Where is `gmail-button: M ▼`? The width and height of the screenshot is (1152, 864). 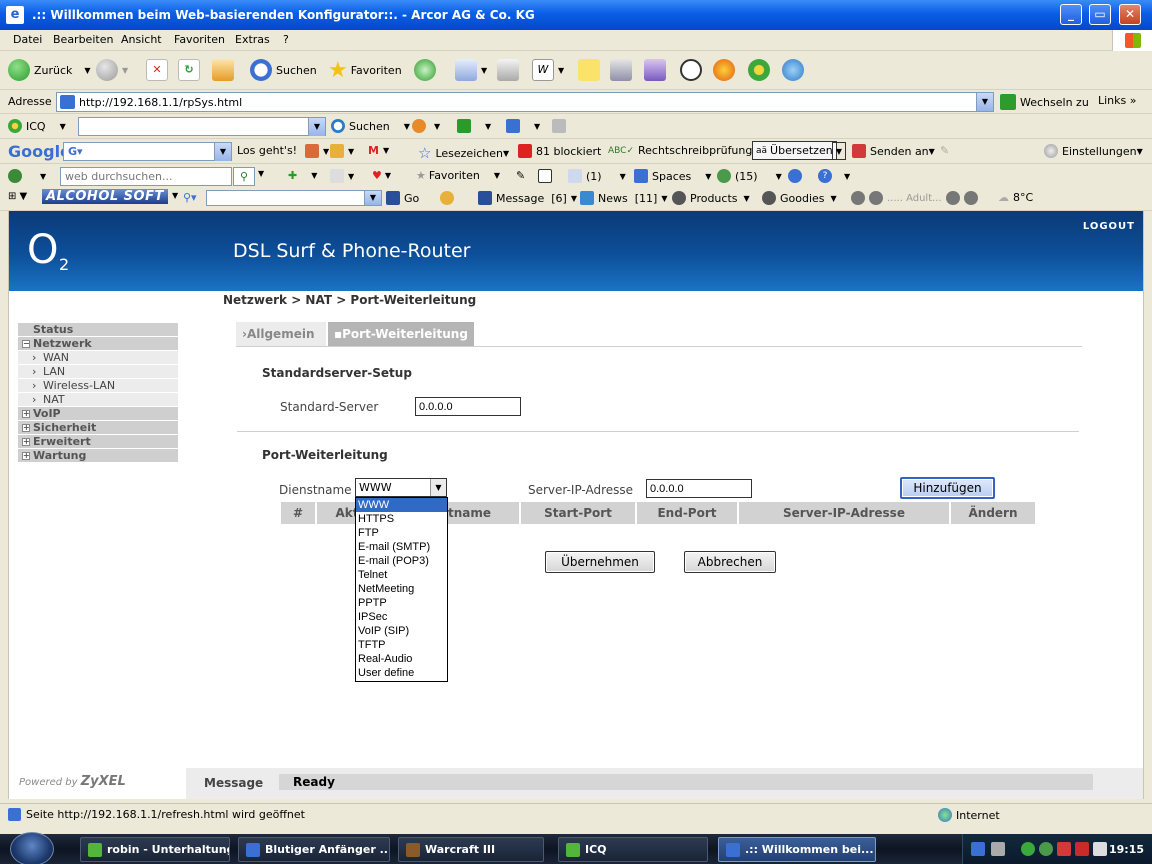 gmail-button: M ▼ is located at coordinates (378, 150).